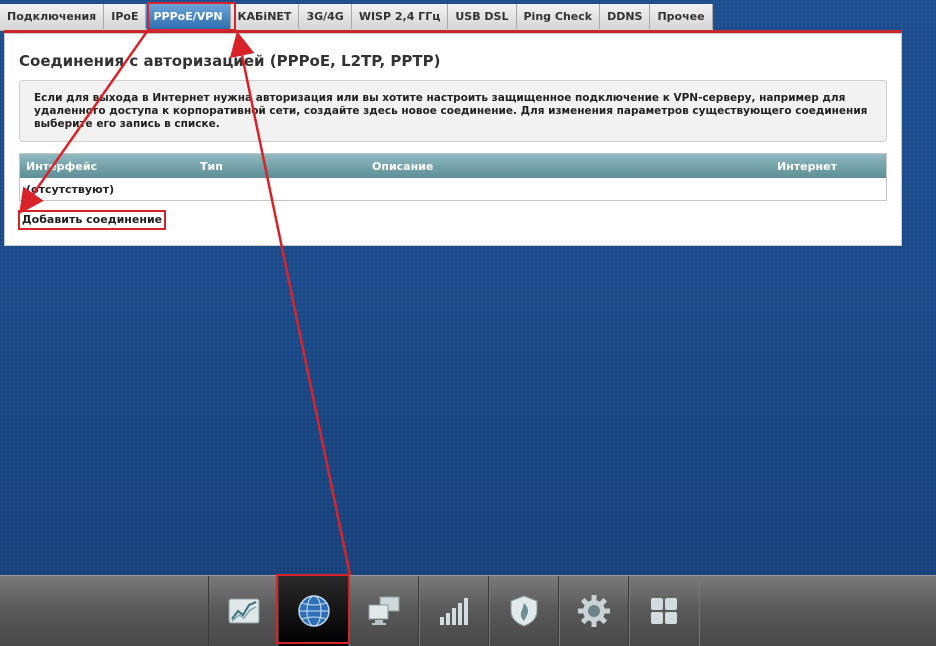 This screenshot has height=646, width=936. What do you see at coordinates (807, 166) in the screenshot?
I see `column-internet: Интернет` at bounding box center [807, 166].